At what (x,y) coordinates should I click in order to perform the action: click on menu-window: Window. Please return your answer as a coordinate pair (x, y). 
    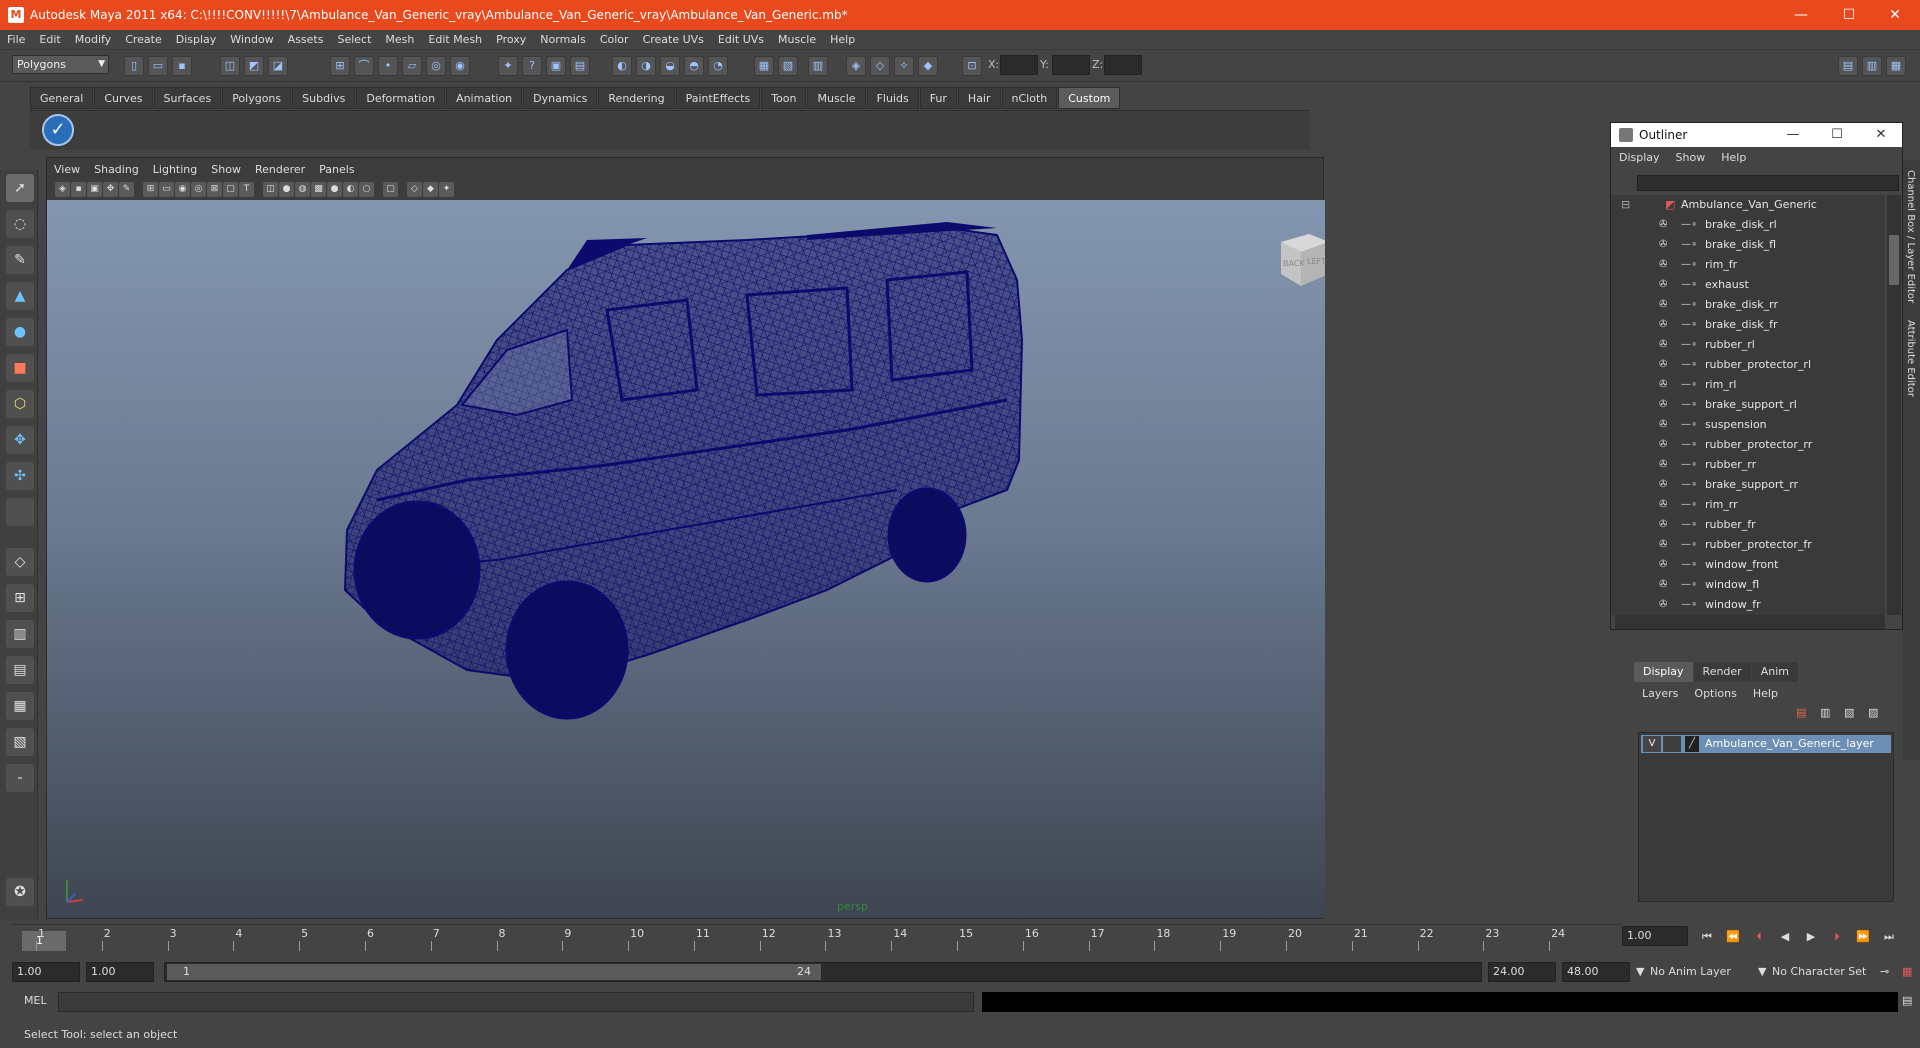
    Looking at the image, I should click on (251, 39).